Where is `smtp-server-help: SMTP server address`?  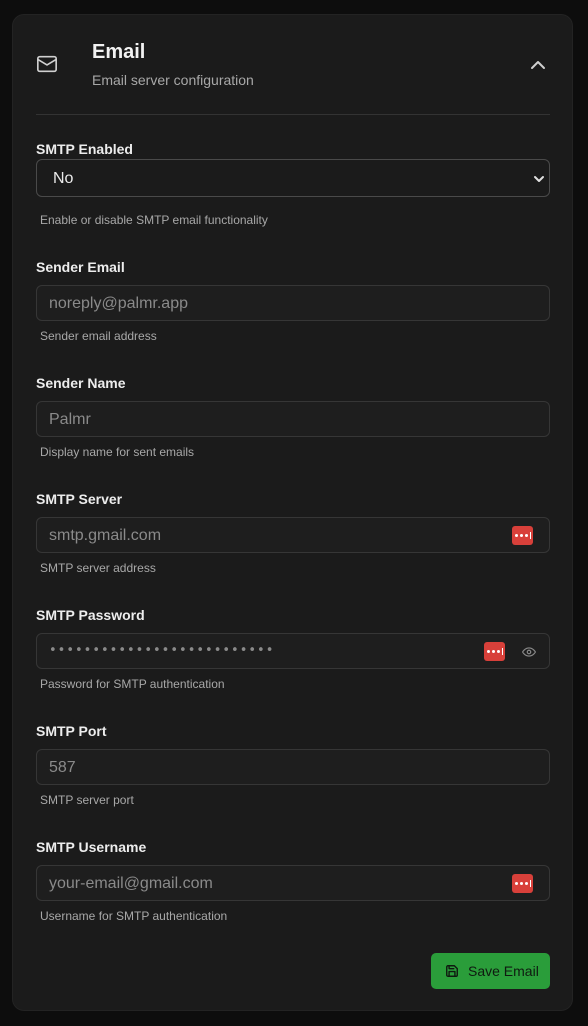 smtp-server-help: SMTP server address is located at coordinates (98, 568).